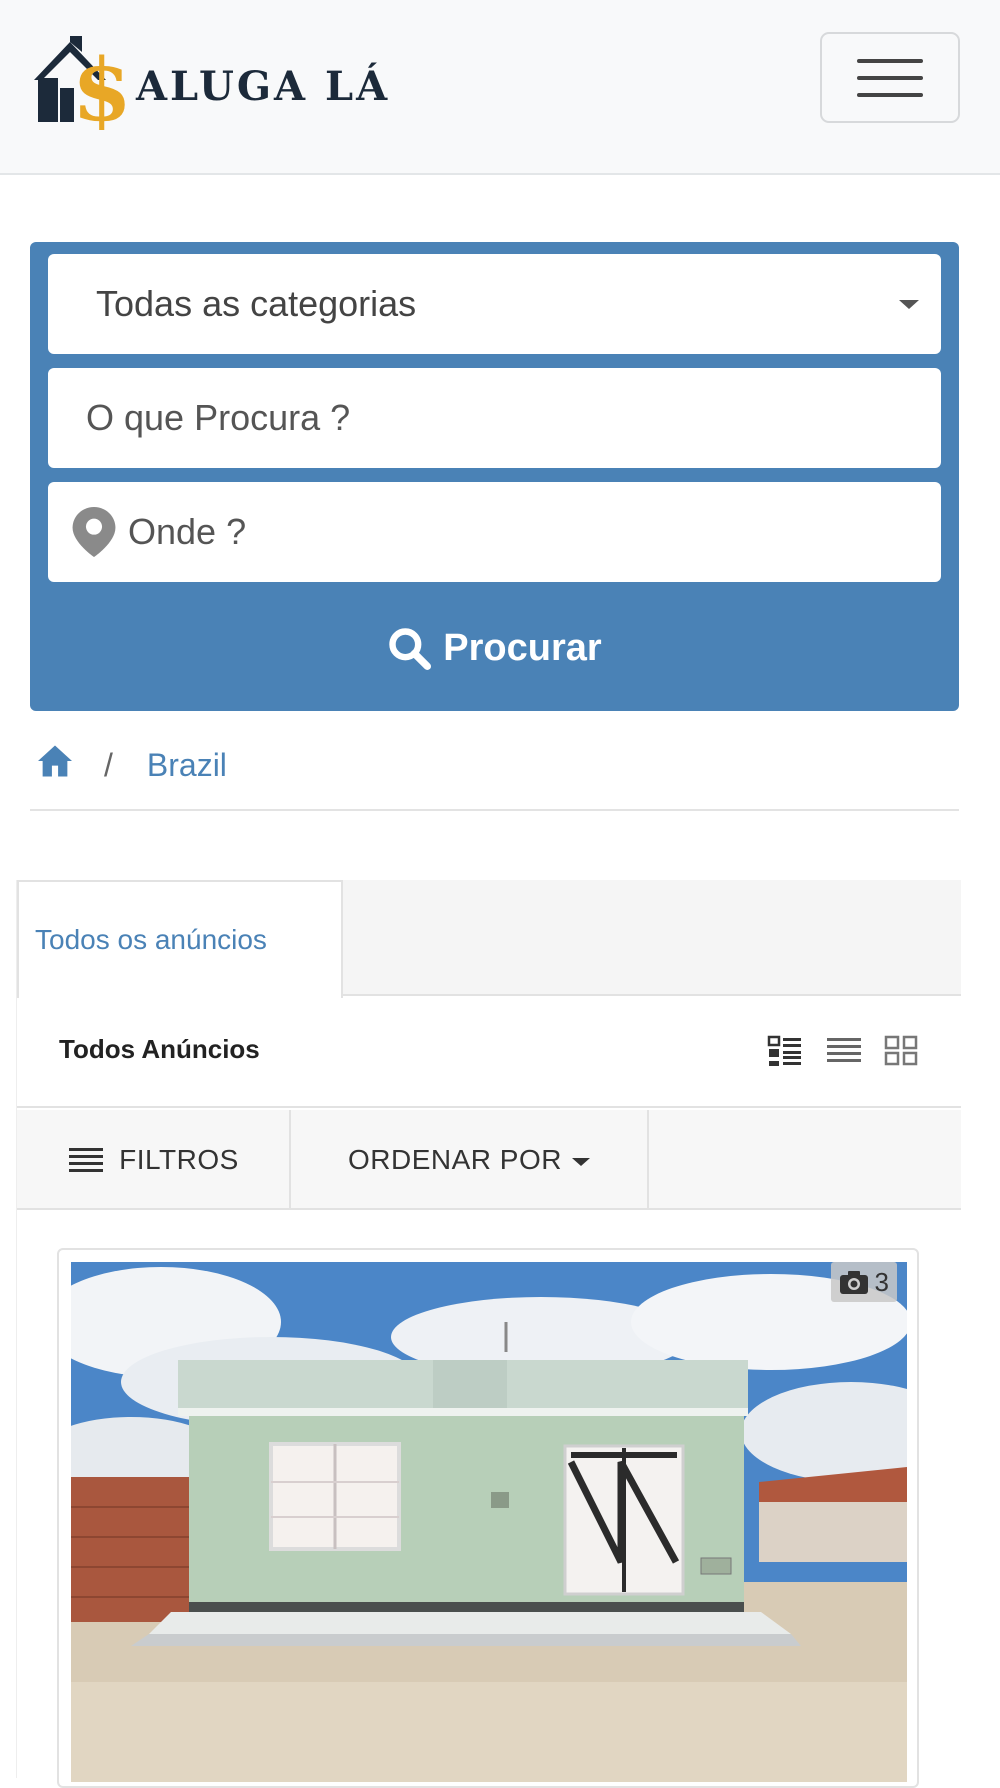 This screenshot has width=1000, height=1788. I want to click on photo-count-badge: 3, so click(863, 1282).